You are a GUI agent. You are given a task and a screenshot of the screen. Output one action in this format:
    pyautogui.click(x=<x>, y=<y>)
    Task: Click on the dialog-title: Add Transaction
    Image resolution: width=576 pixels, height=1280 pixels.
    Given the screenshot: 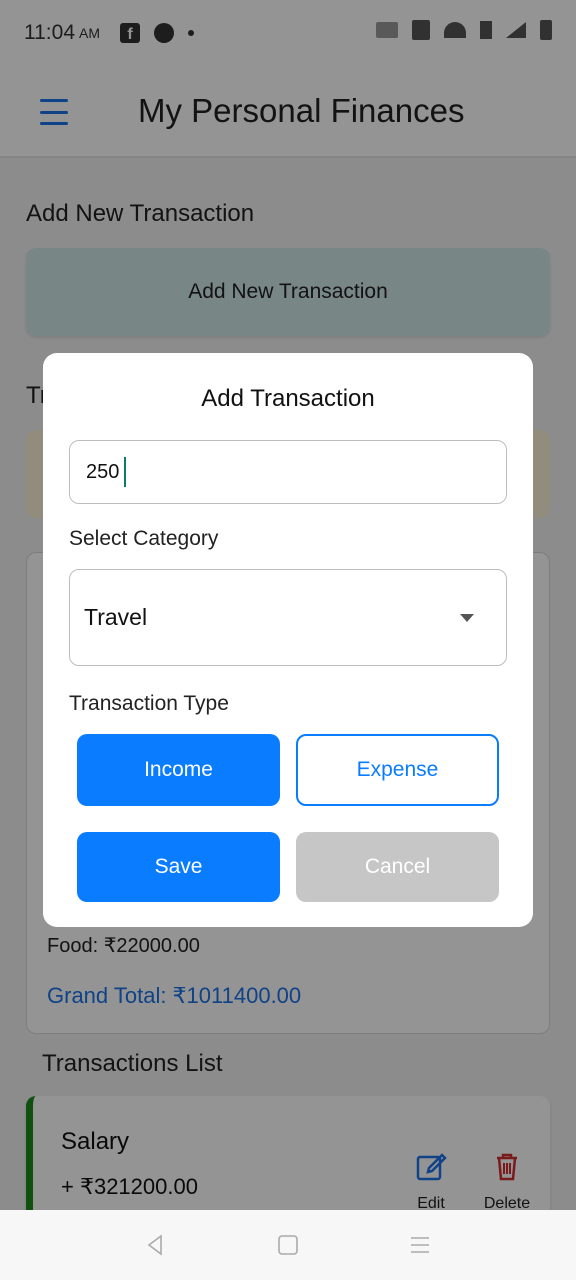 What is the action you would take?
    pyautogui.click(x=288, y=398)
    